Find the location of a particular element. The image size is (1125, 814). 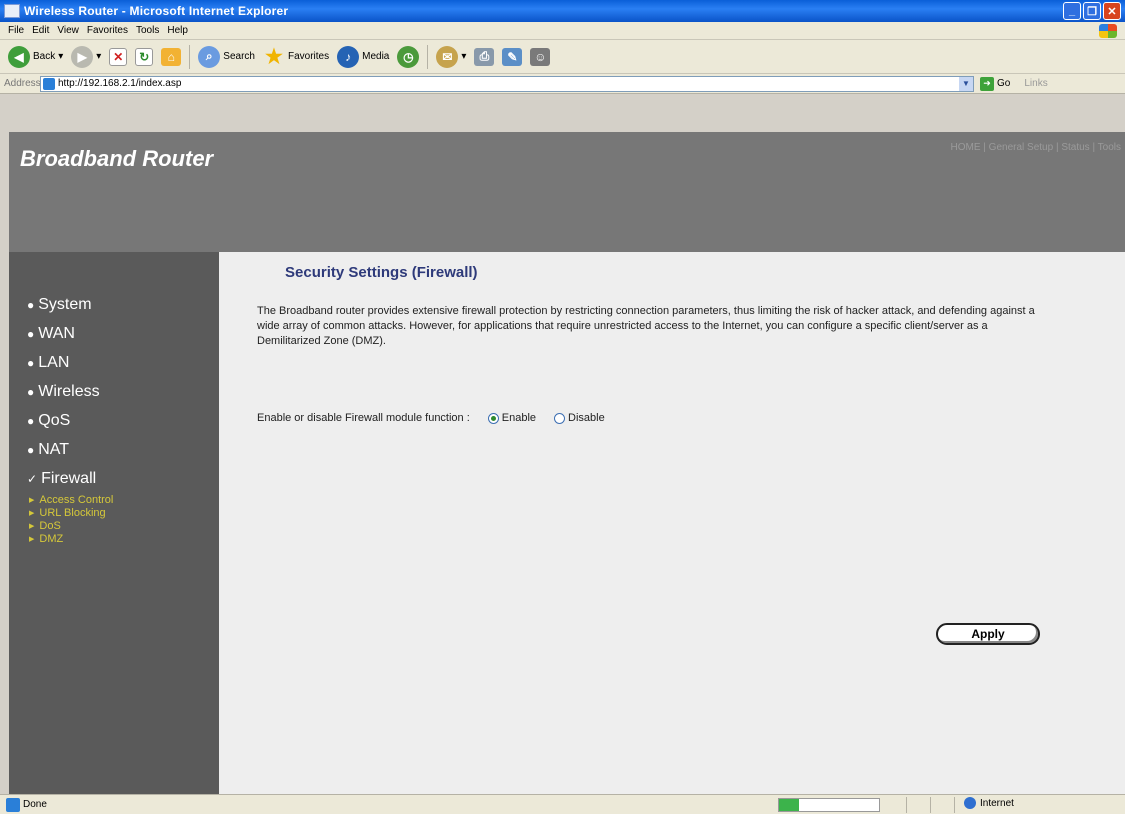

windows-logo-icon is located at coordinates (1108, 31).